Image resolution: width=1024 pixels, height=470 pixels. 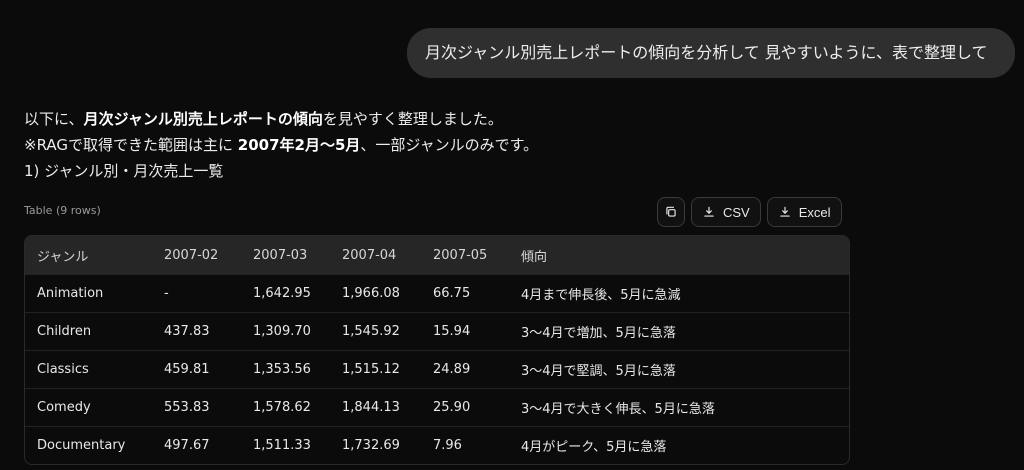 What do you see at coordinates (88, 407) in the screenshot?
I see `table-cell: Comedy` at bounding box center [88, 407].